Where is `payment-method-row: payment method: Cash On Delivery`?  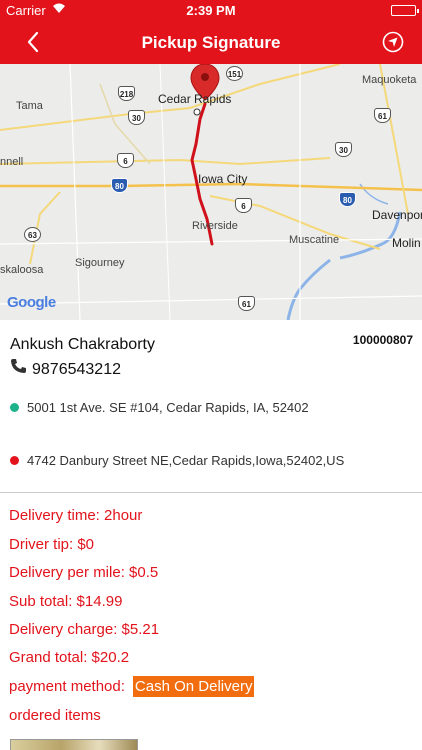
payment-method-row: payment method: Cash On Delivery is located at coordinates (132, 686).